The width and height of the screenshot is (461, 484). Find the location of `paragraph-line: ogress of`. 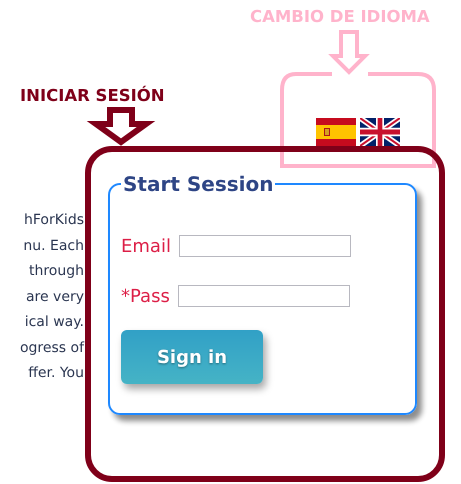

paragraph-line: ogress of is located at coordinates (52, 348).